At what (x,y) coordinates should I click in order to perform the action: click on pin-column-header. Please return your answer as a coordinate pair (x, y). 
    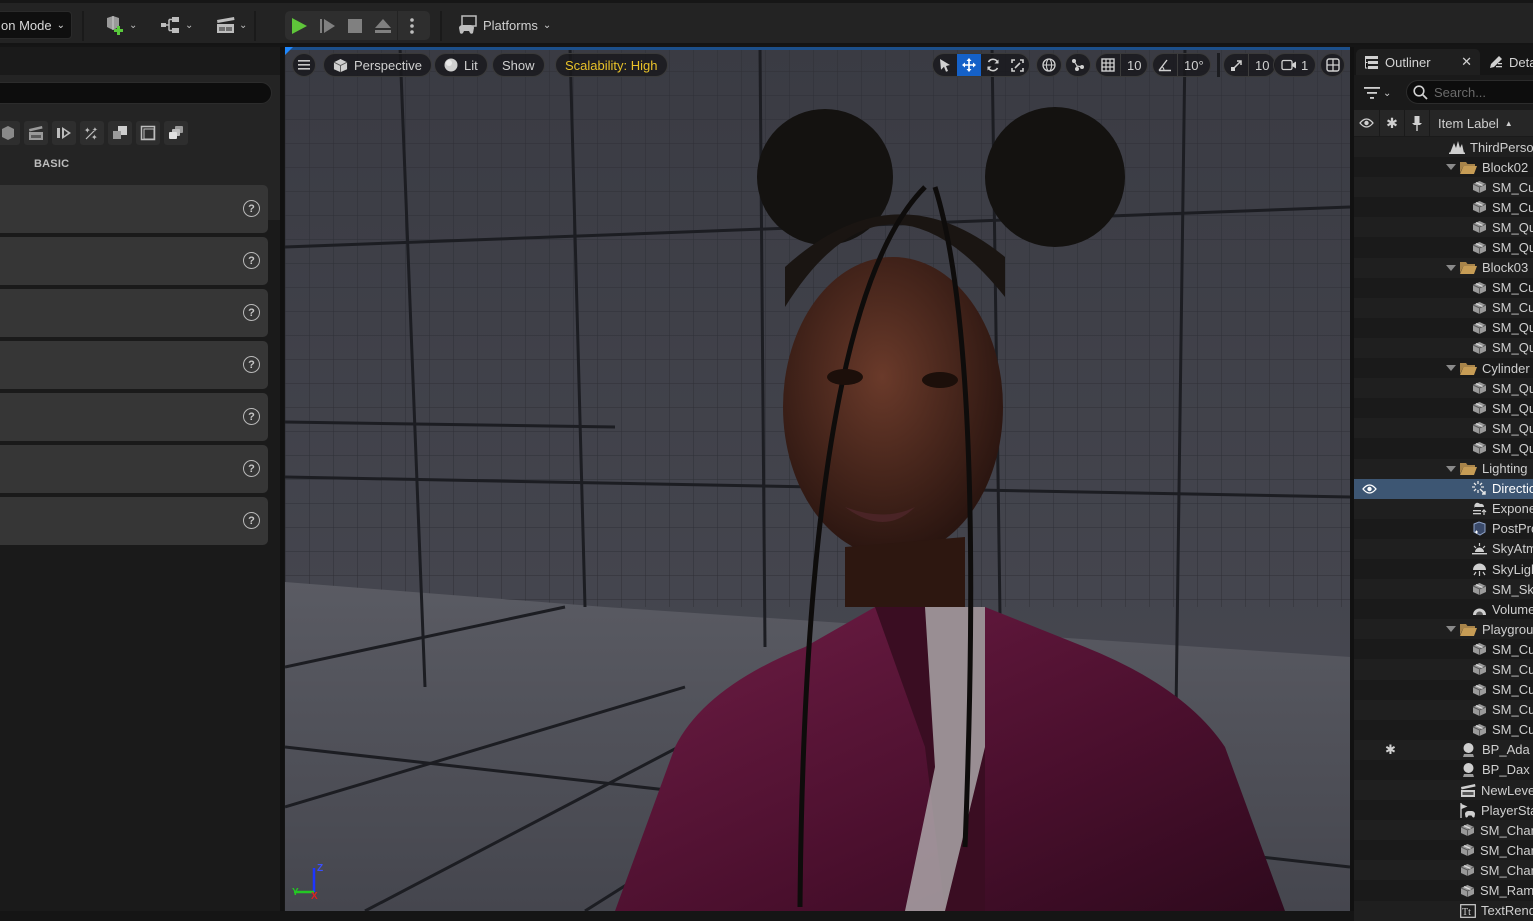
    Looking at the image, I should click on (1417, 123).